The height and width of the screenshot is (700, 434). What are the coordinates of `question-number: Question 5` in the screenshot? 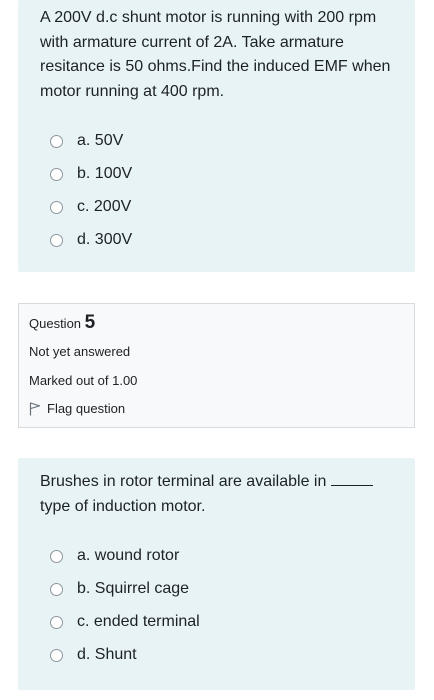 It's located at (62, 323).